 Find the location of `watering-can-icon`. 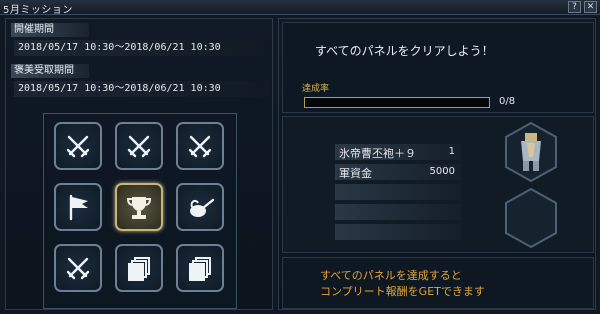

watering-can-icon is located at coordinates (202, 207).